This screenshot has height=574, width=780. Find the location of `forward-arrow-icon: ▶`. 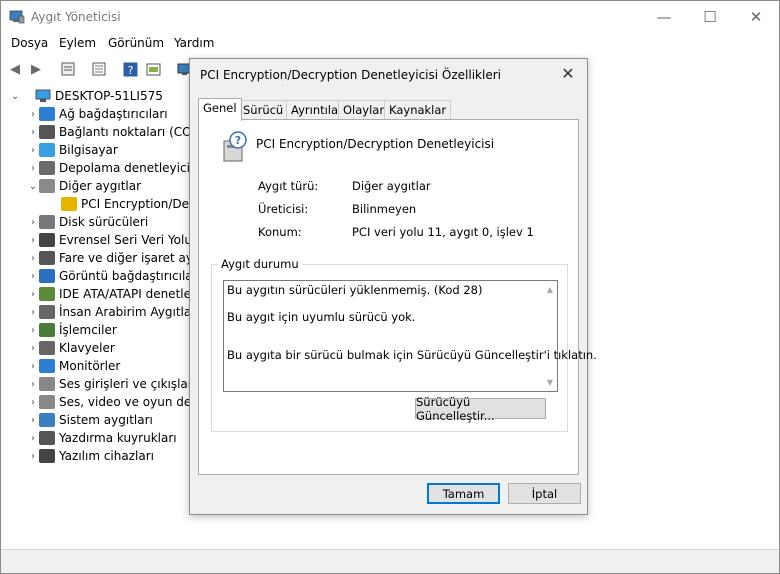

forward-arrow-icon: ▶ is located at coordinates (36, 69).